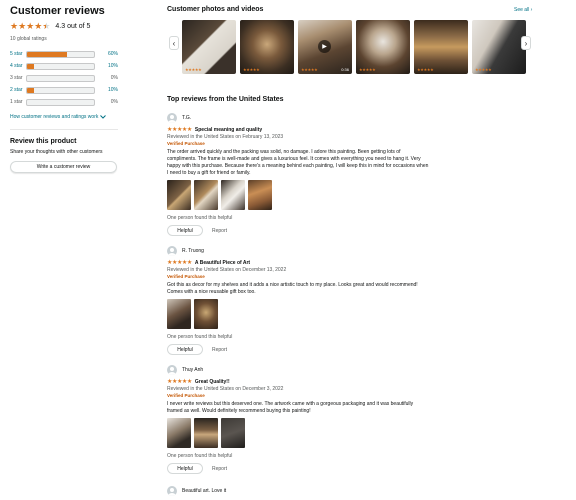 The width and height of the screenshot is (576, 500). I want to click on how-ratings-work-link: How customer reviews and ratings work, so click(64, 117).